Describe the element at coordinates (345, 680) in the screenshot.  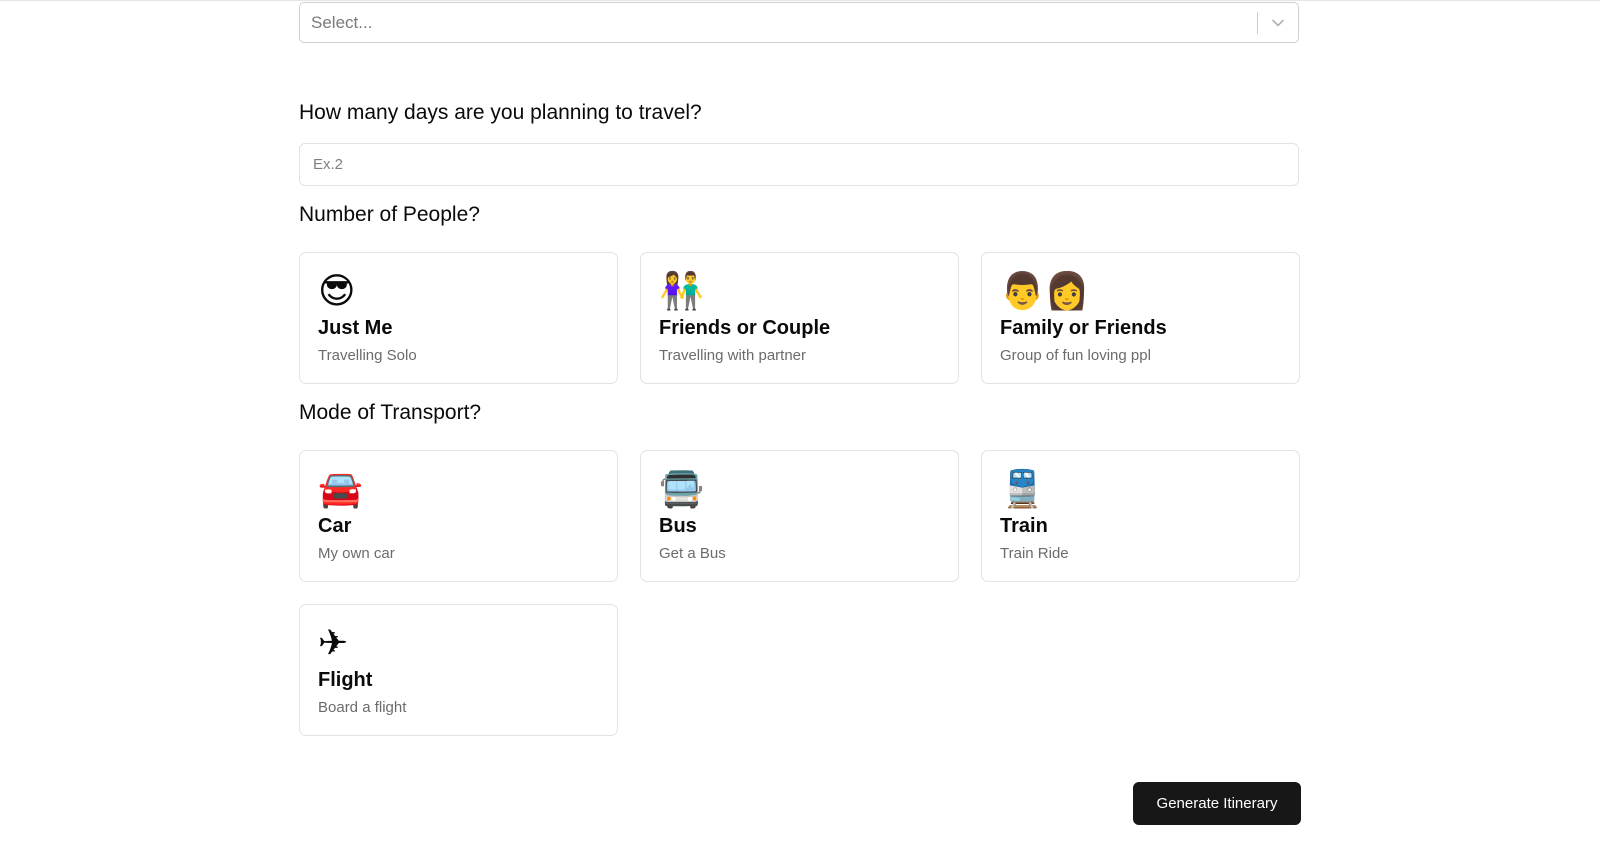
I see `card-title: Flight` at that location.